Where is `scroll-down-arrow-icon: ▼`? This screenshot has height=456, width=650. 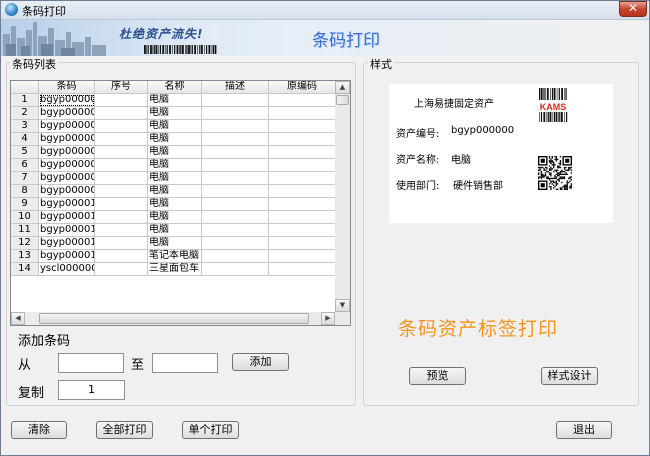 scroll-down-arrow-icon: ▼ is located at coordinates (342, 305).